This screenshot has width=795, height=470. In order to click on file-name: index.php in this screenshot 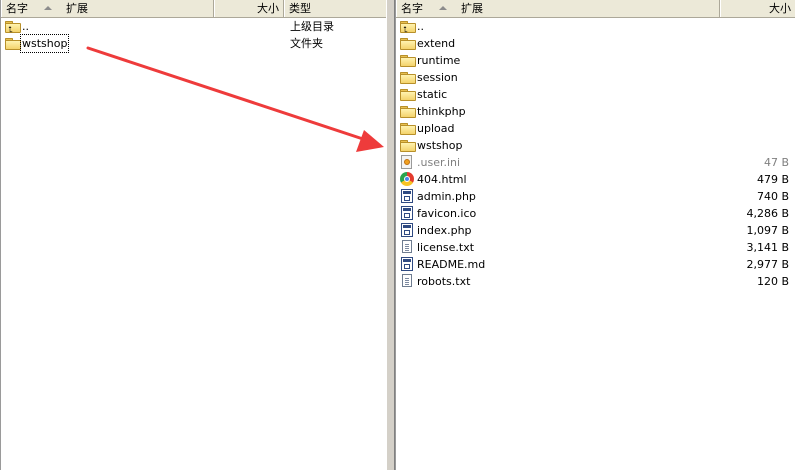, I will do `click(444, 230)`.